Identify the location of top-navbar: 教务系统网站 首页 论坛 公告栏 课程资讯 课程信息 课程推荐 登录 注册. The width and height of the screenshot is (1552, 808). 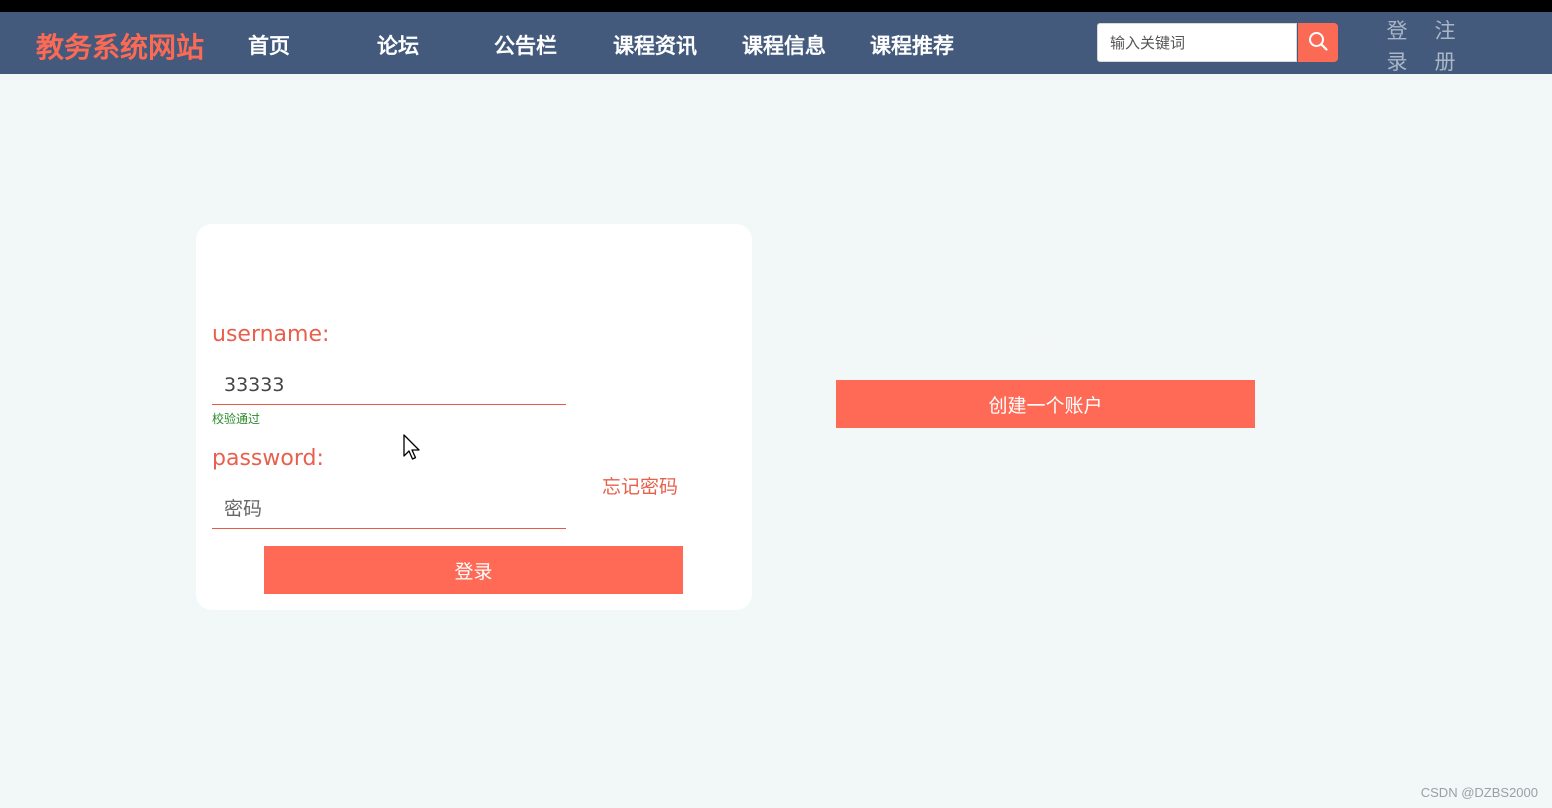
(776, 43).